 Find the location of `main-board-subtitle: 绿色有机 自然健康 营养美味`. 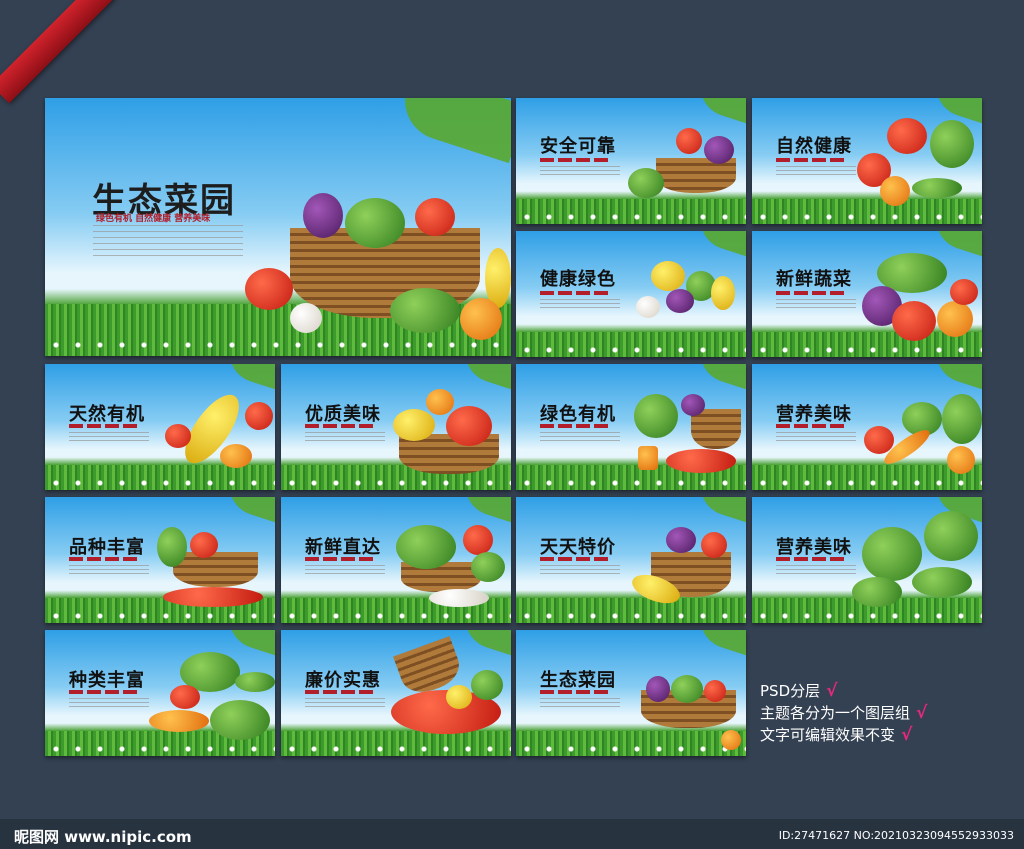

main-board-subtitle: 绿色有机 自然健康 营养美味 is located at coordinates (153, 219).